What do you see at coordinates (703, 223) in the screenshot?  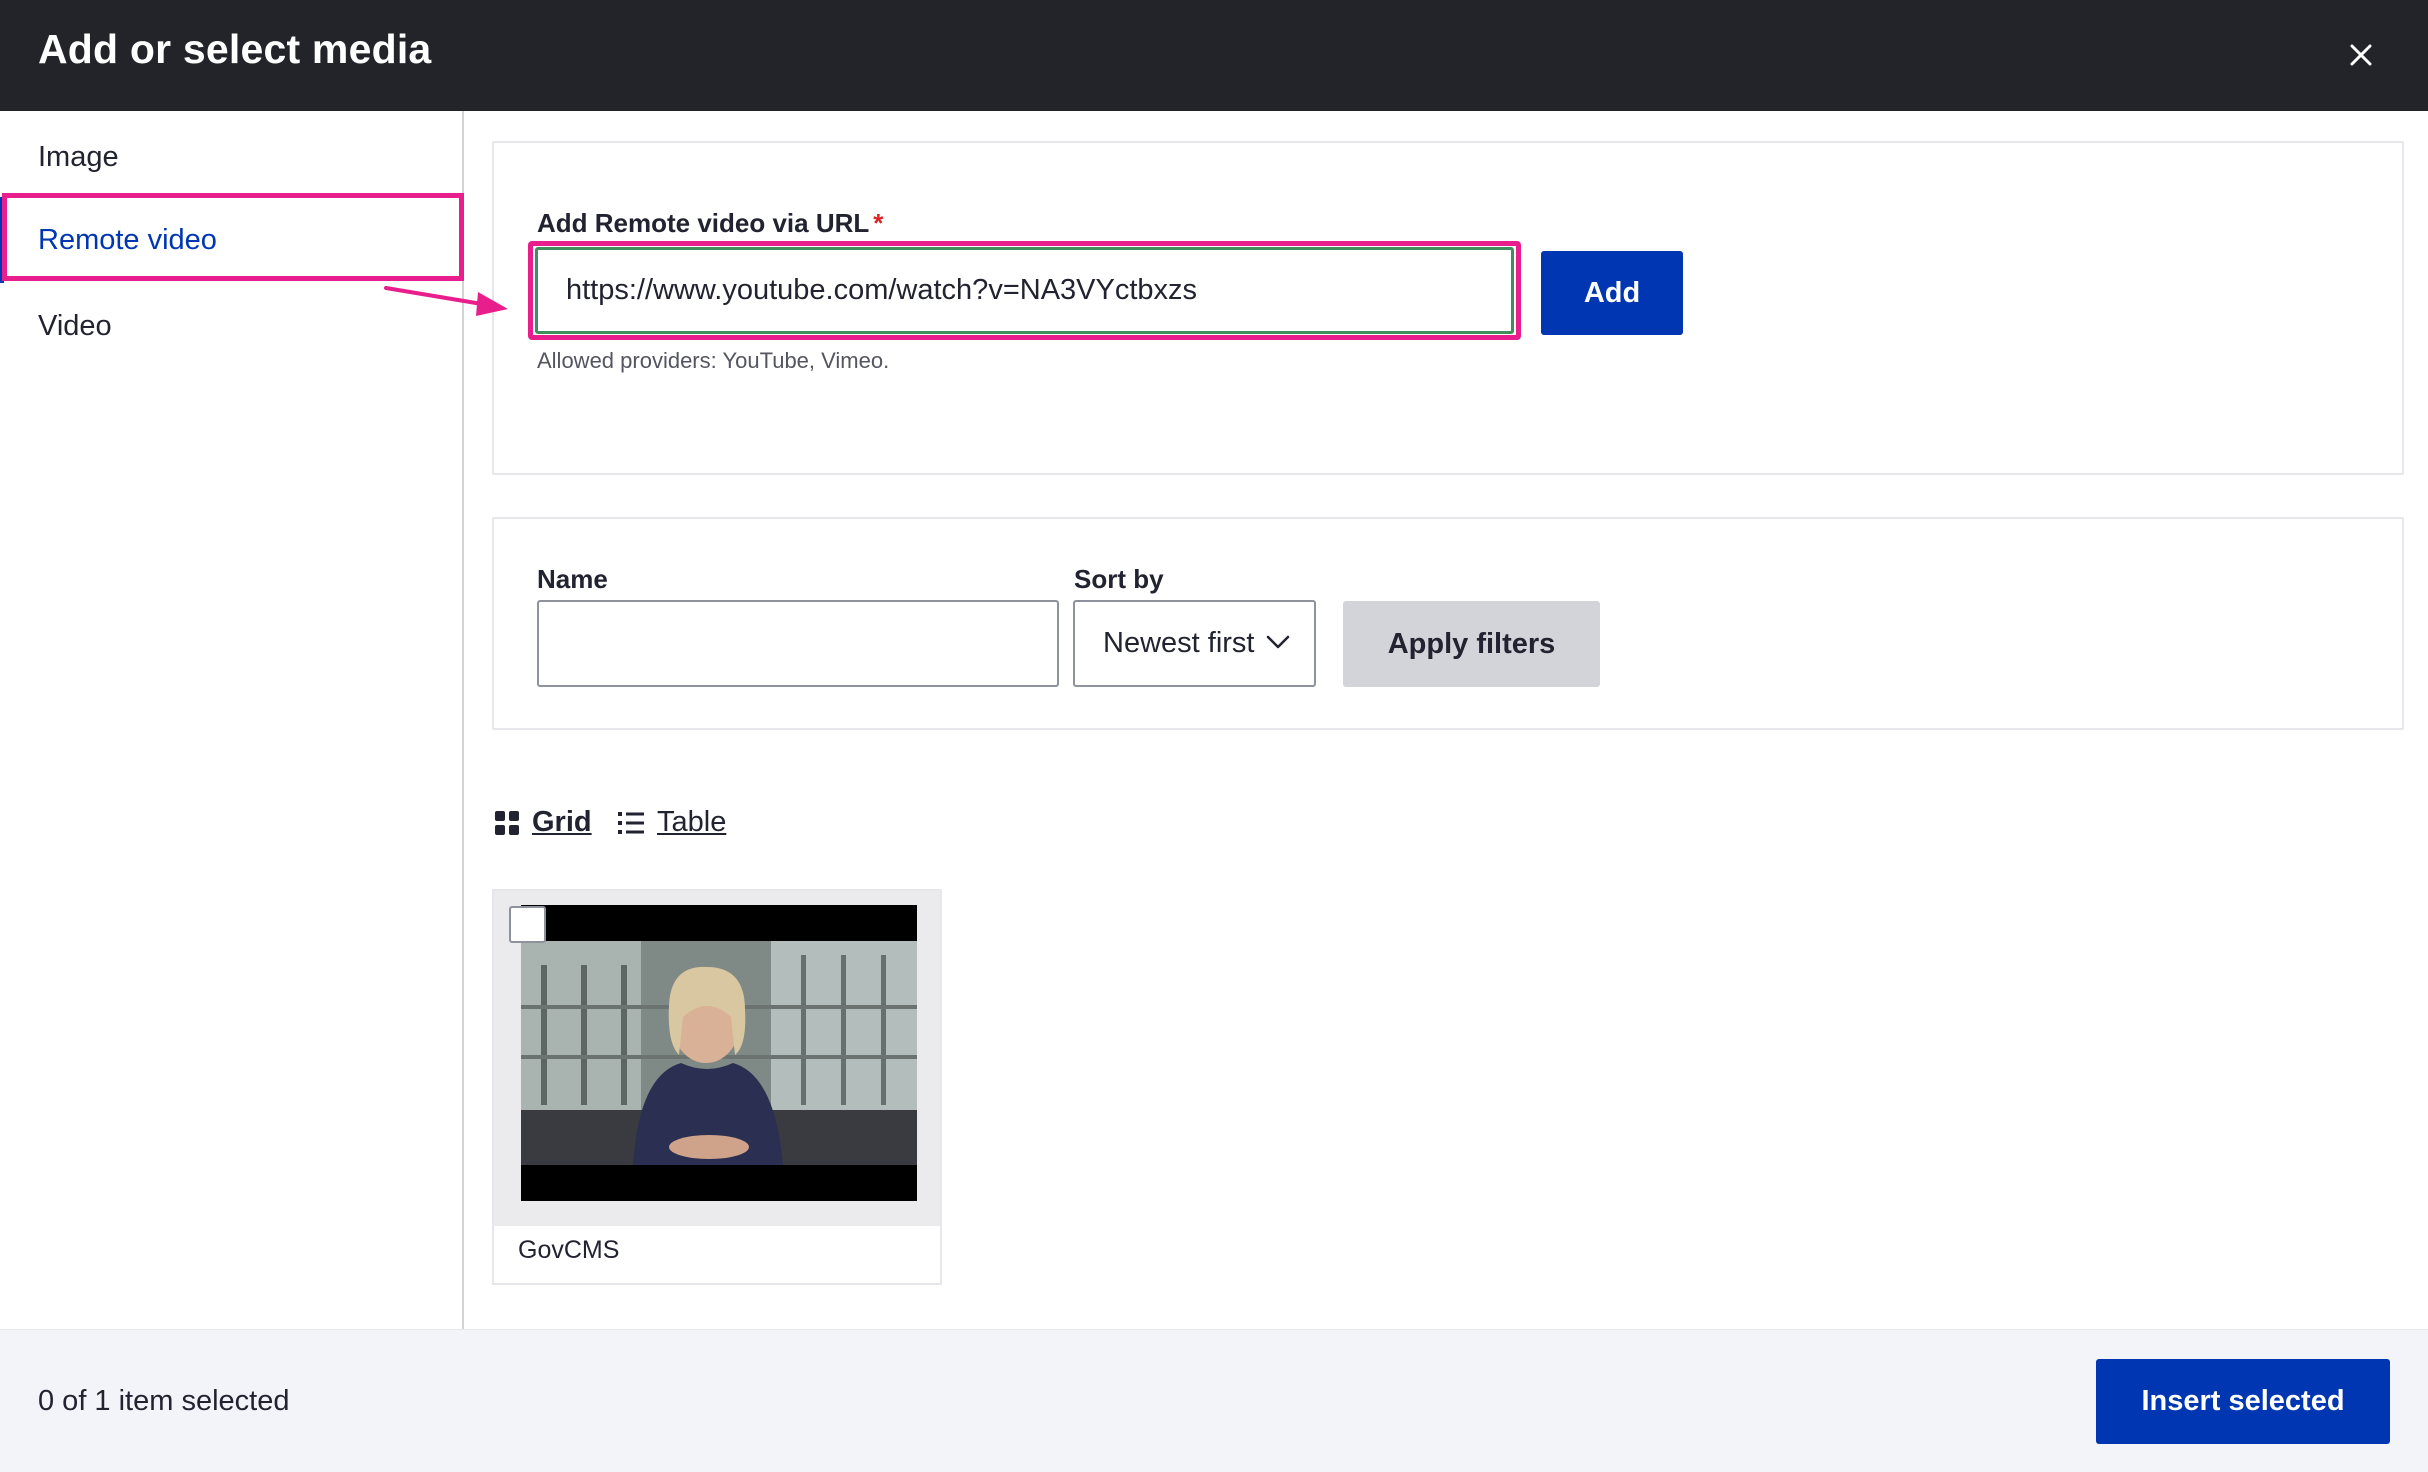 I see `url-field-label-text: Add Remote video via URL` at bounding box center [703, 223].